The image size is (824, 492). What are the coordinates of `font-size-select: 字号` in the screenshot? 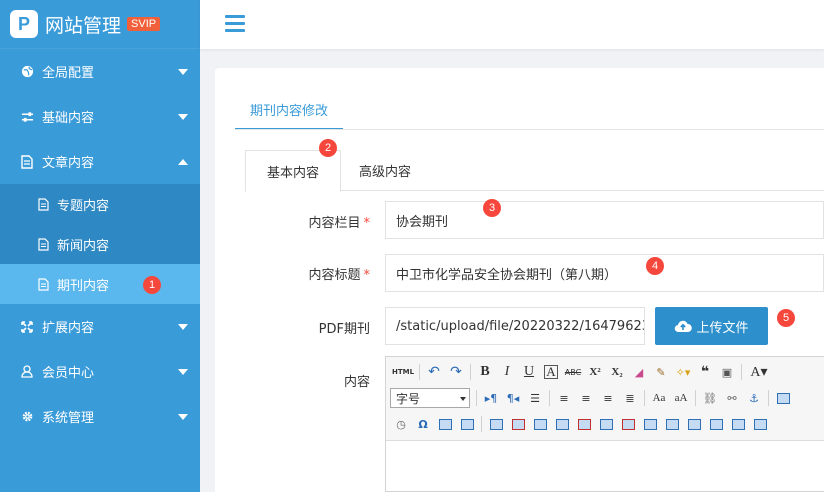 It's located at (430, 398).